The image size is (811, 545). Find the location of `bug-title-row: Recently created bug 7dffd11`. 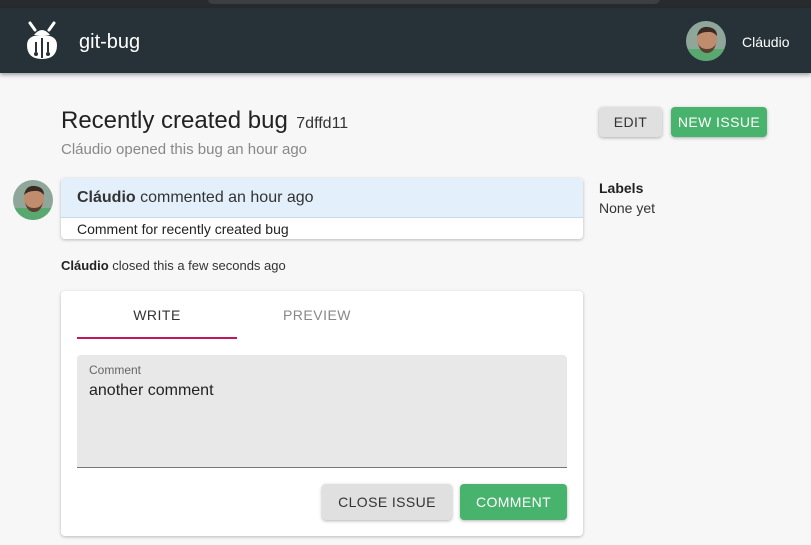

bug-title-row: Recently created bug 7dffd11 is located at coordinates (204, 121).